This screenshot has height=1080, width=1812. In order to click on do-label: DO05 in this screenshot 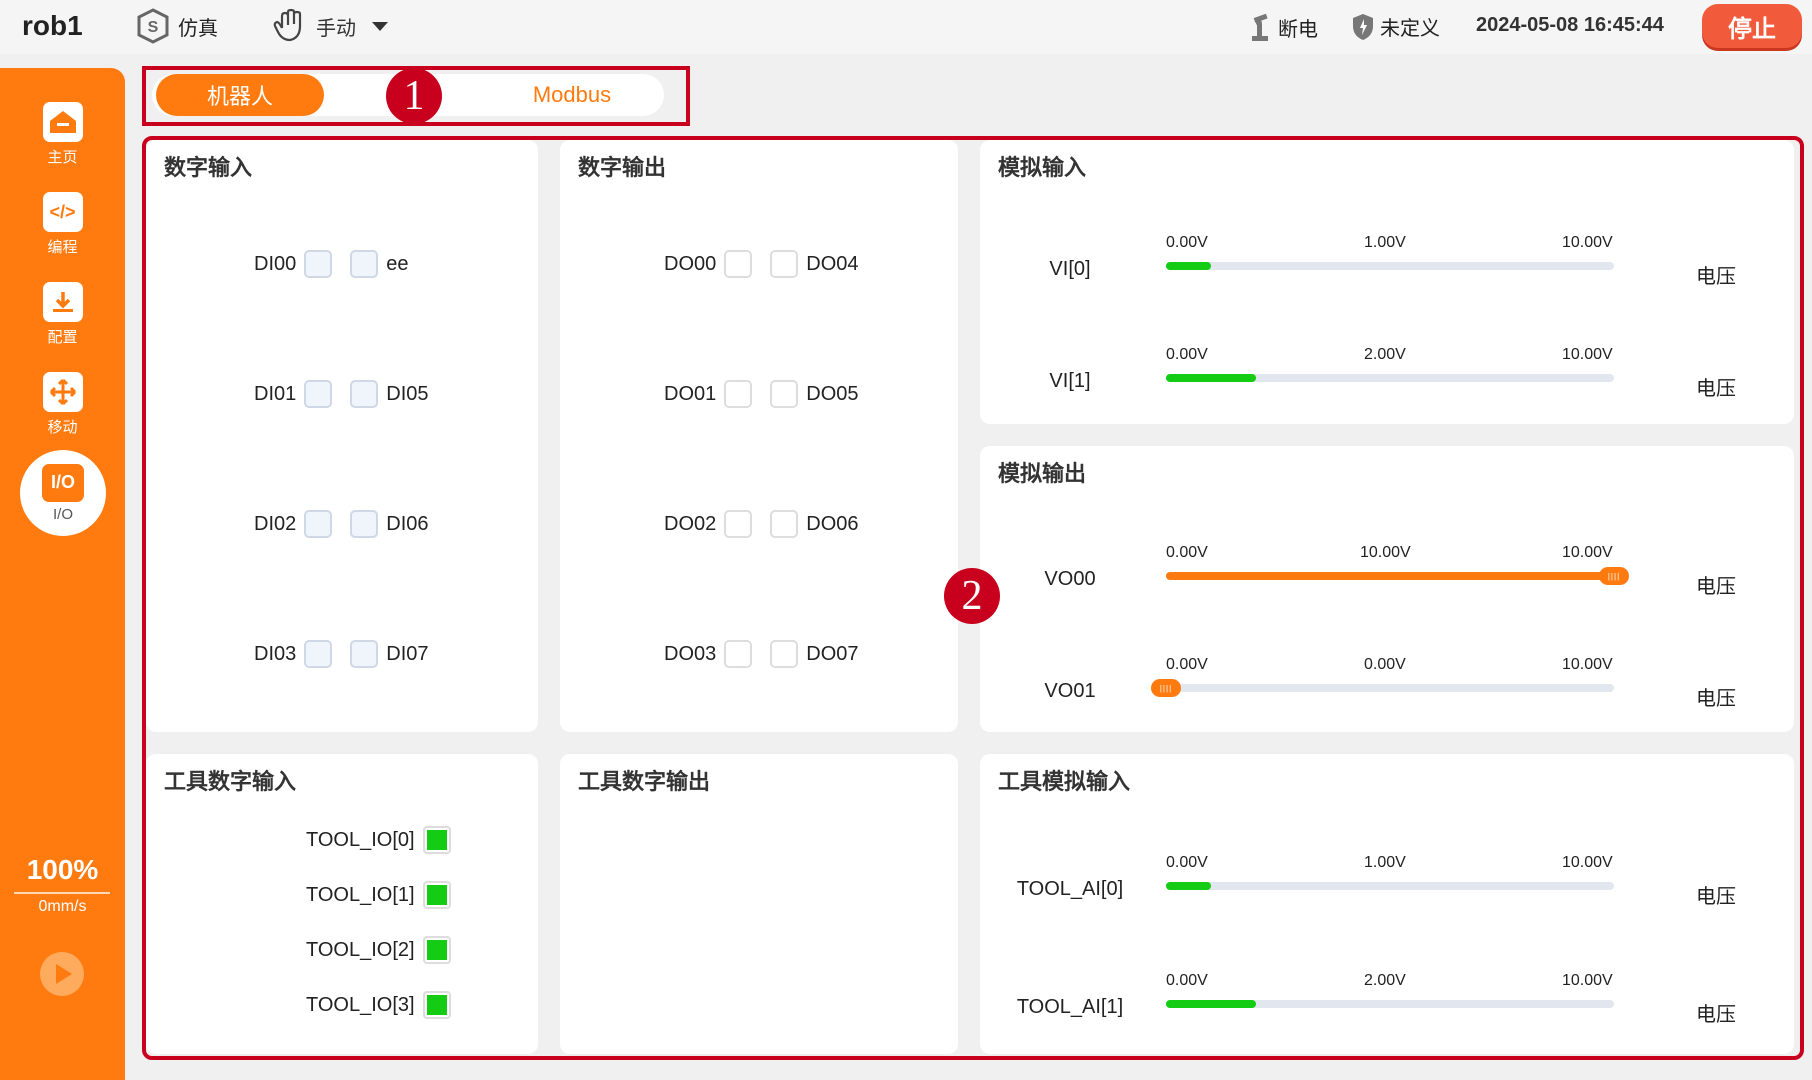, I will do `click(832, 393)`.